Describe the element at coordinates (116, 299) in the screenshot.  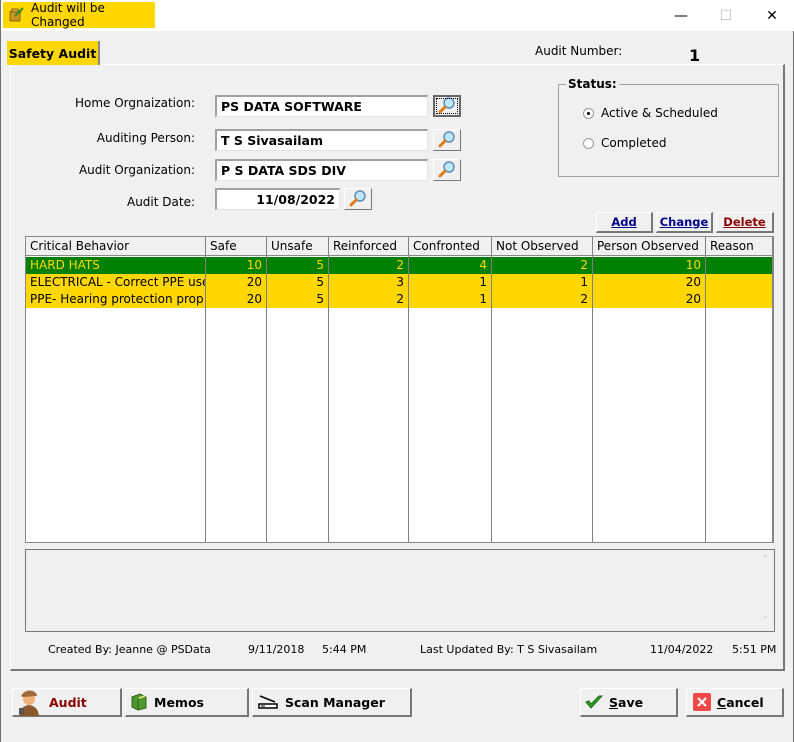
I see `cell-critical-behavior: PPE- Hearing protection prop` at that location.